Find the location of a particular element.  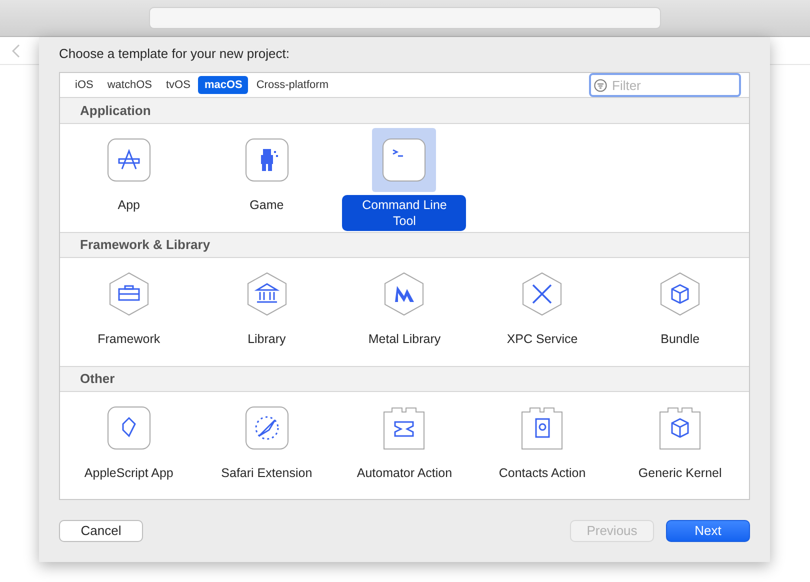

platform-tab: macOS is located at coordinates (223, 85).